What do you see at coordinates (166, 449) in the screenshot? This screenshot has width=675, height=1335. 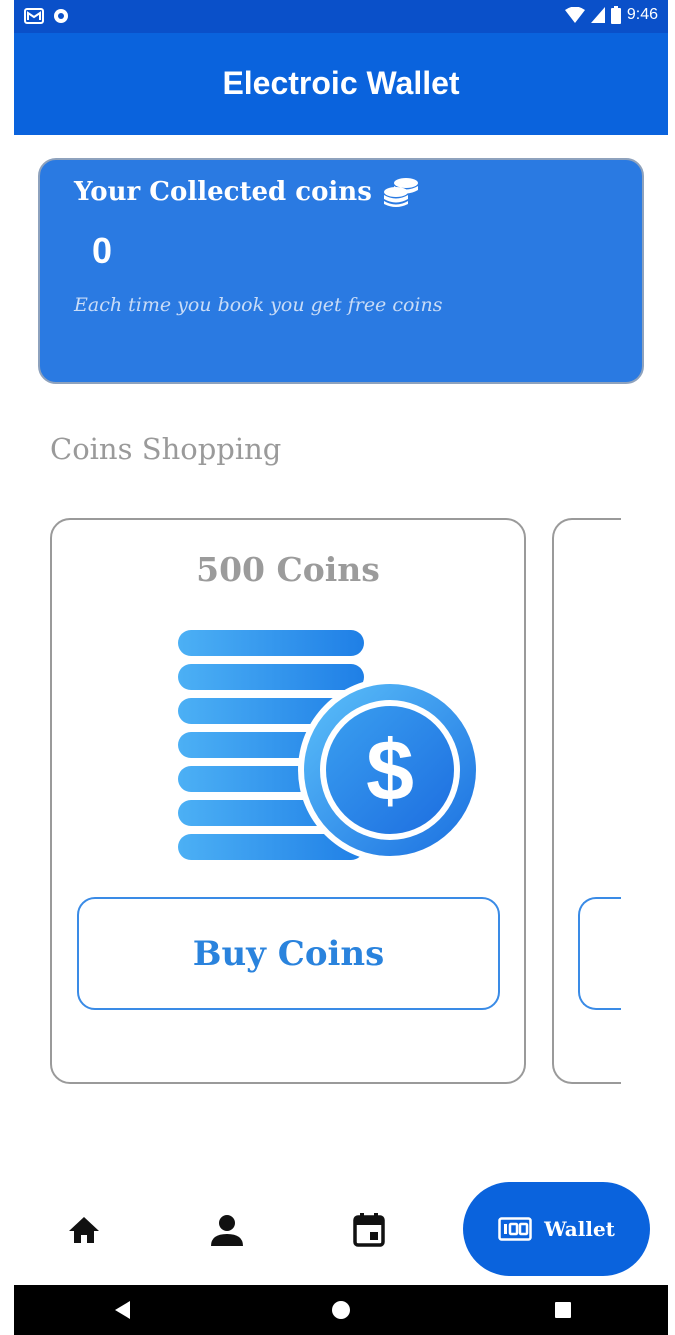 I see `section-title: Coins Shopping` at bounding box center [166, 449].